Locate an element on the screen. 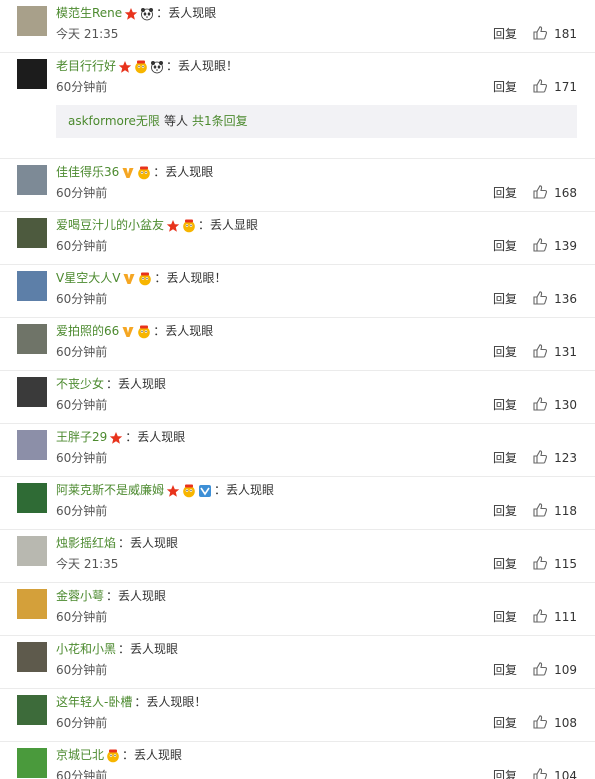  comment-username: 小花和小黑 is located at coordinates (86, 649).